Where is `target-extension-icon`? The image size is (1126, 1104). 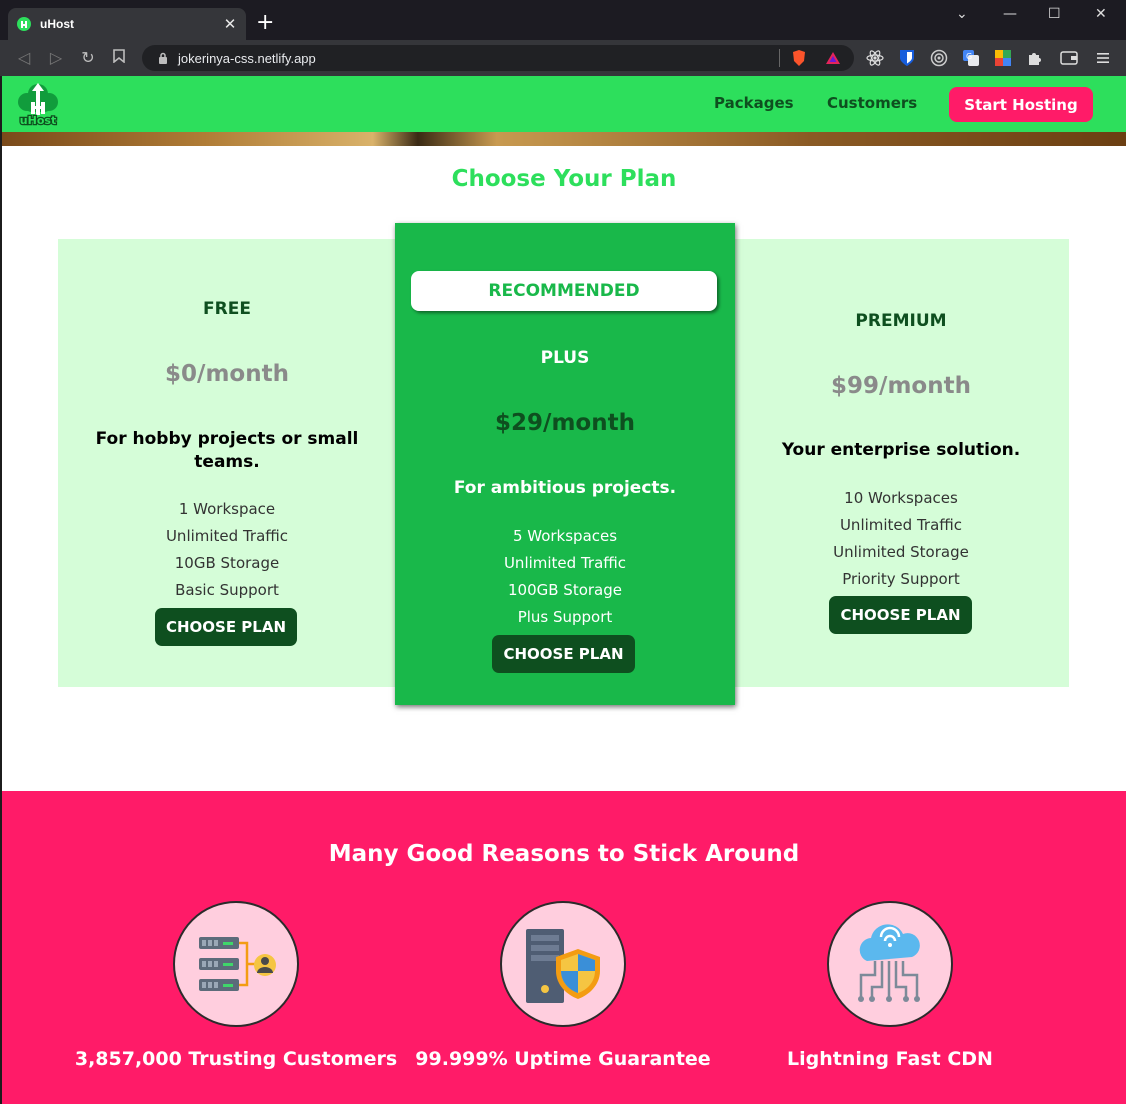 target-extension-icon is located at coordinates (939, 58).